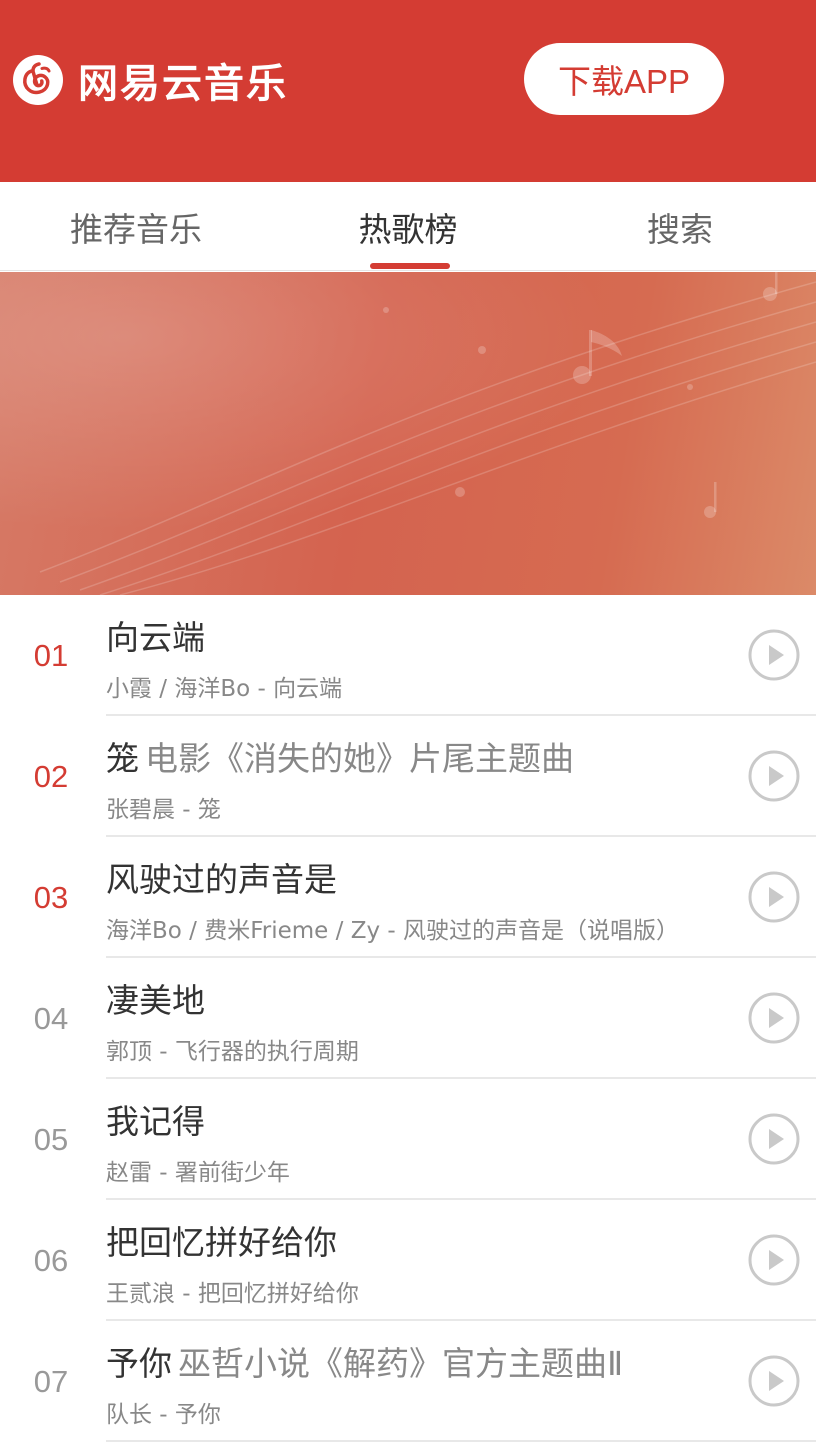 Image resolution: width=816 pixels, height=1454 pixels. Describe the element at coordinates (155, 637) in the screenshot. I see `song-name: 向云端` at that location.